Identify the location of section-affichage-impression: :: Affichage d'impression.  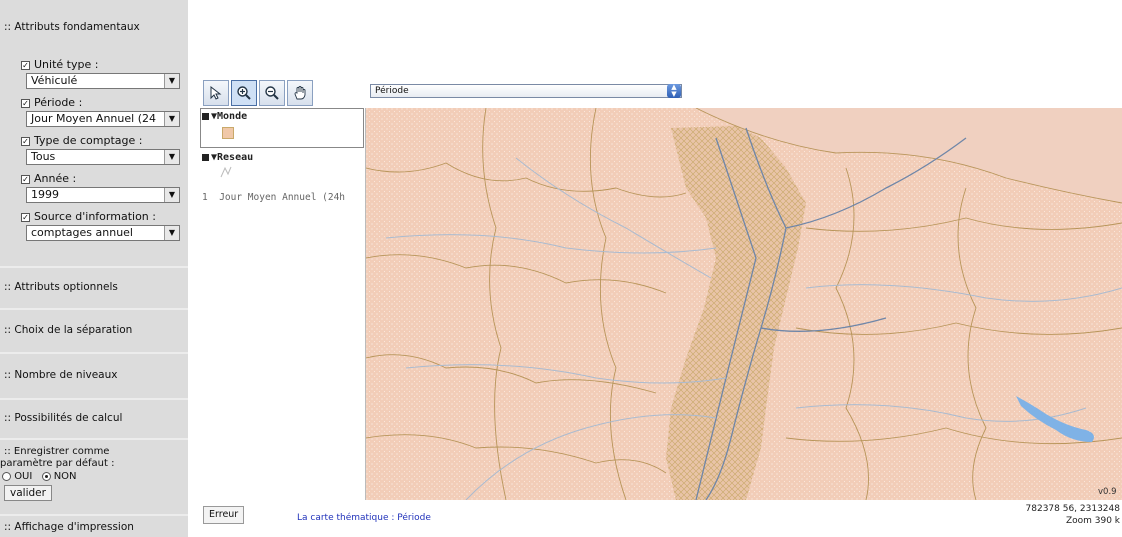
(94, 525).